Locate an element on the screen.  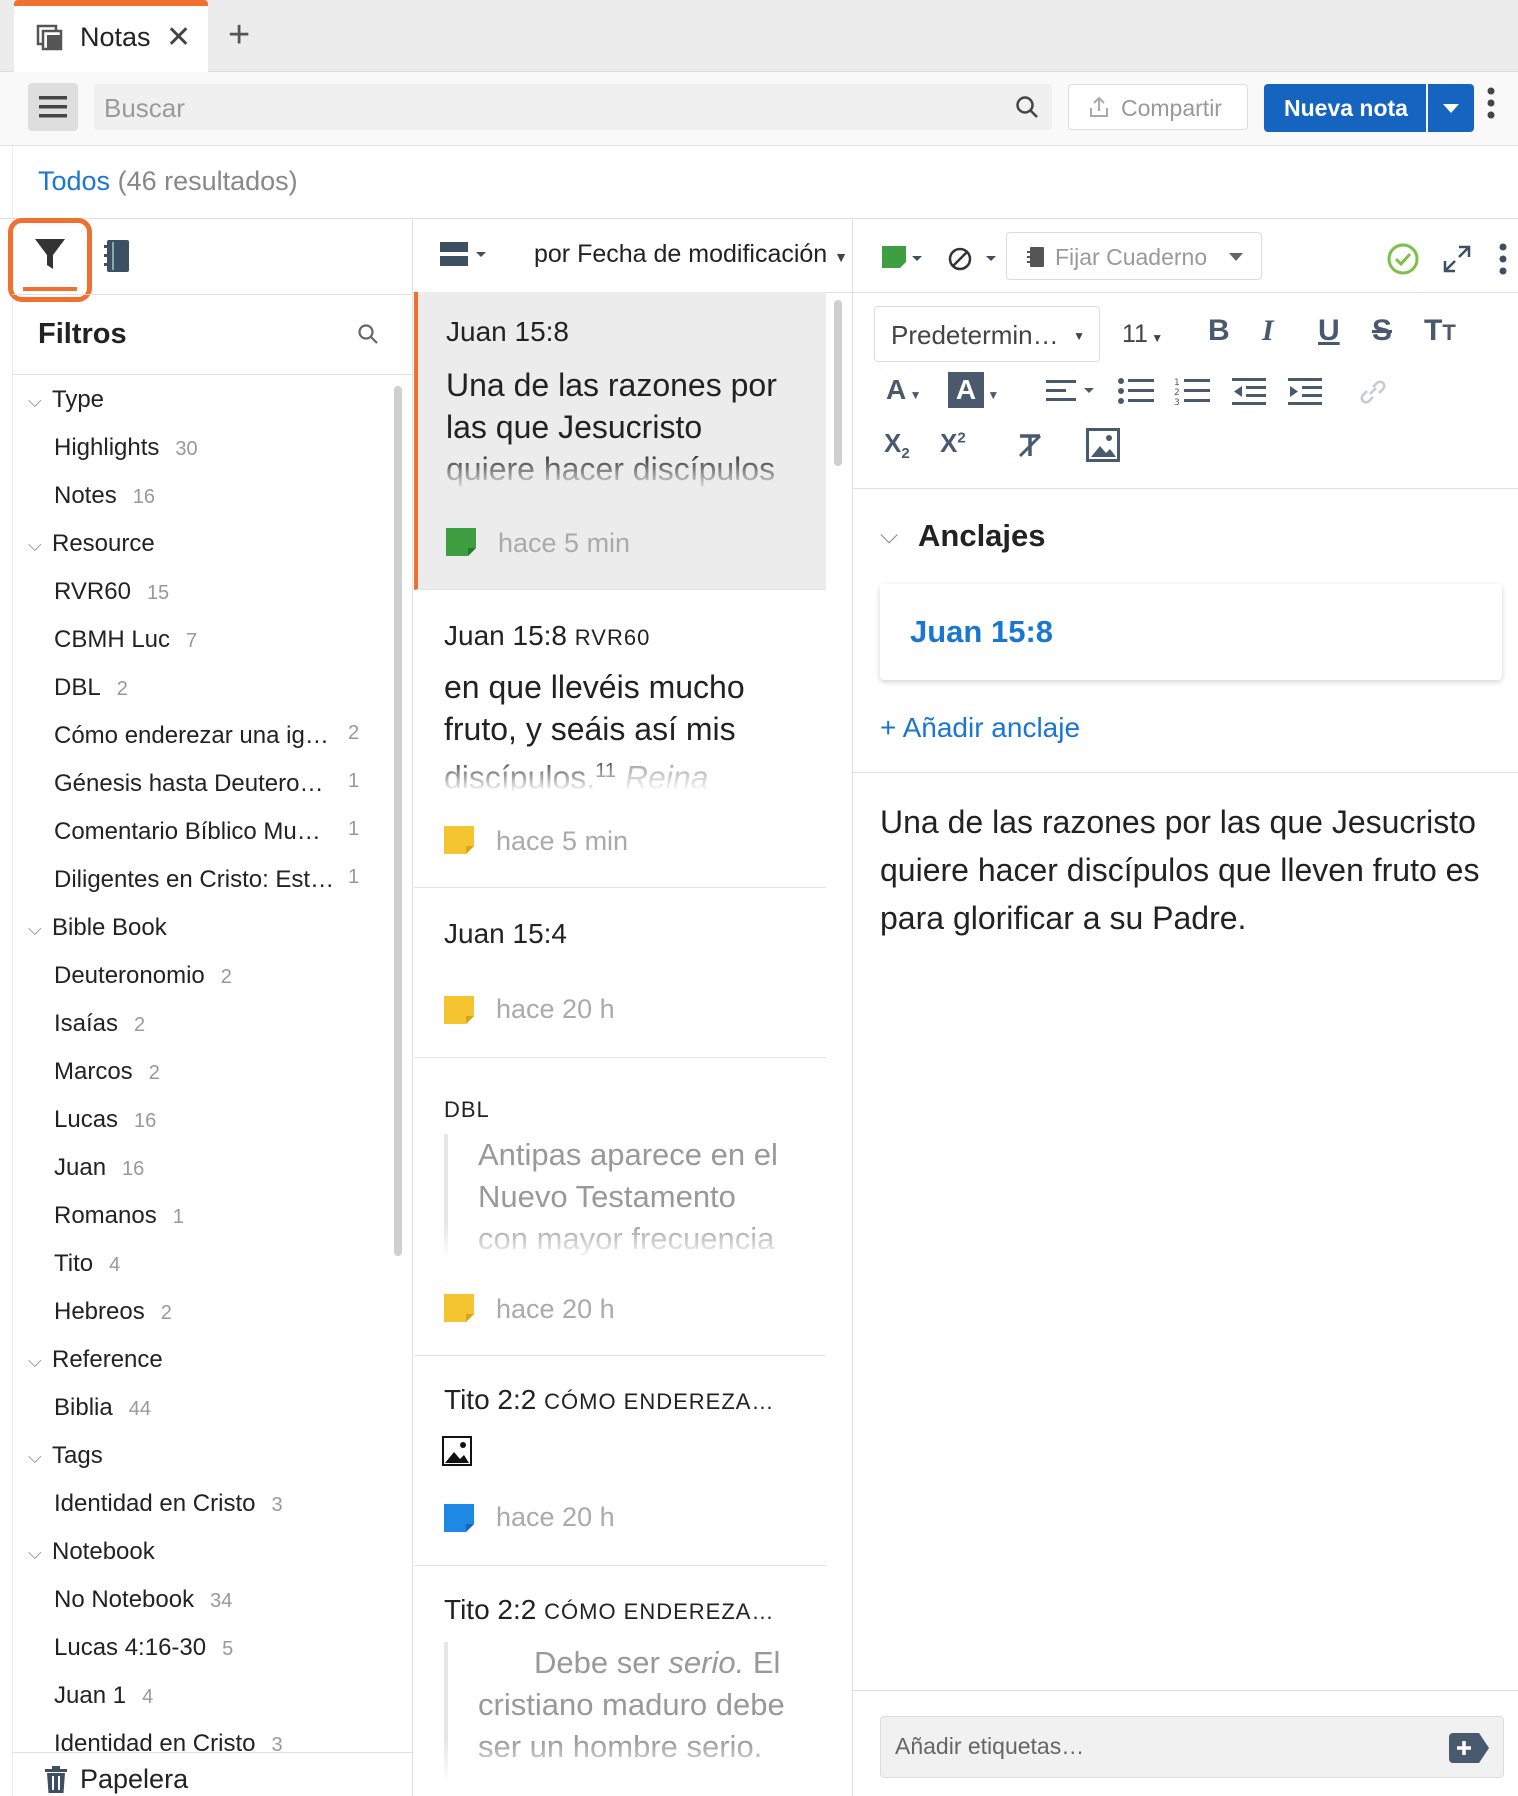
filter-item: Génesis hasta Deutero… 1 is located at coordinates (224, 784).